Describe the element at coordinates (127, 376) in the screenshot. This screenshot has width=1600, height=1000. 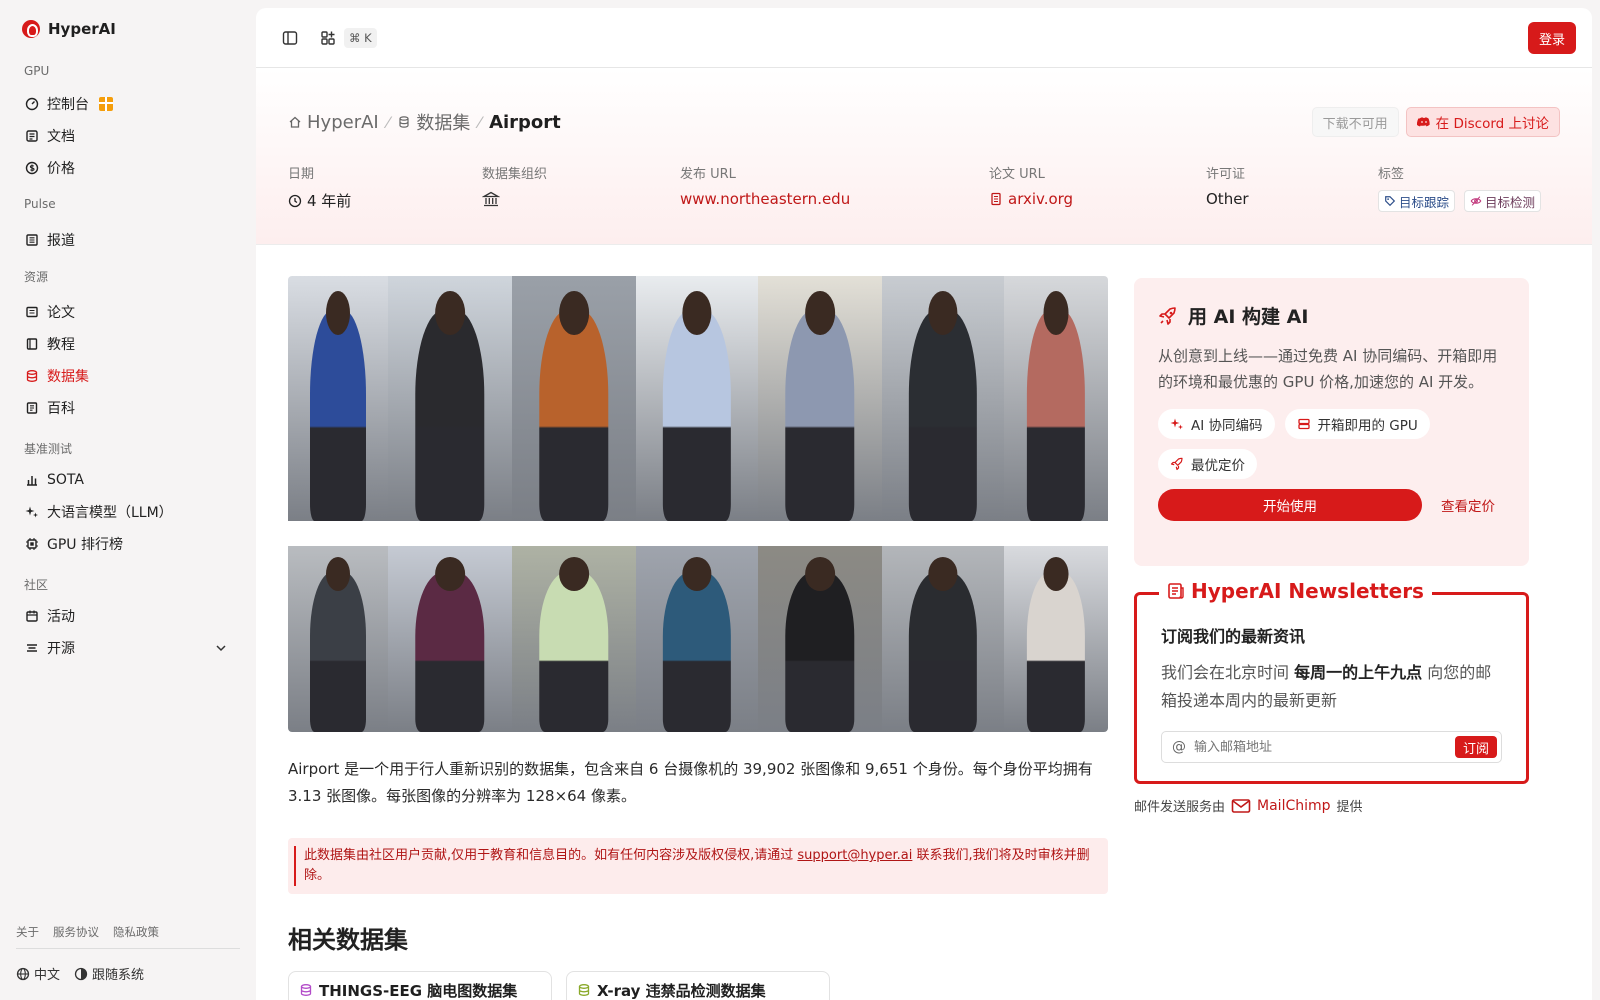
I see `sidebar-item-datasets: 数据集` at that location.